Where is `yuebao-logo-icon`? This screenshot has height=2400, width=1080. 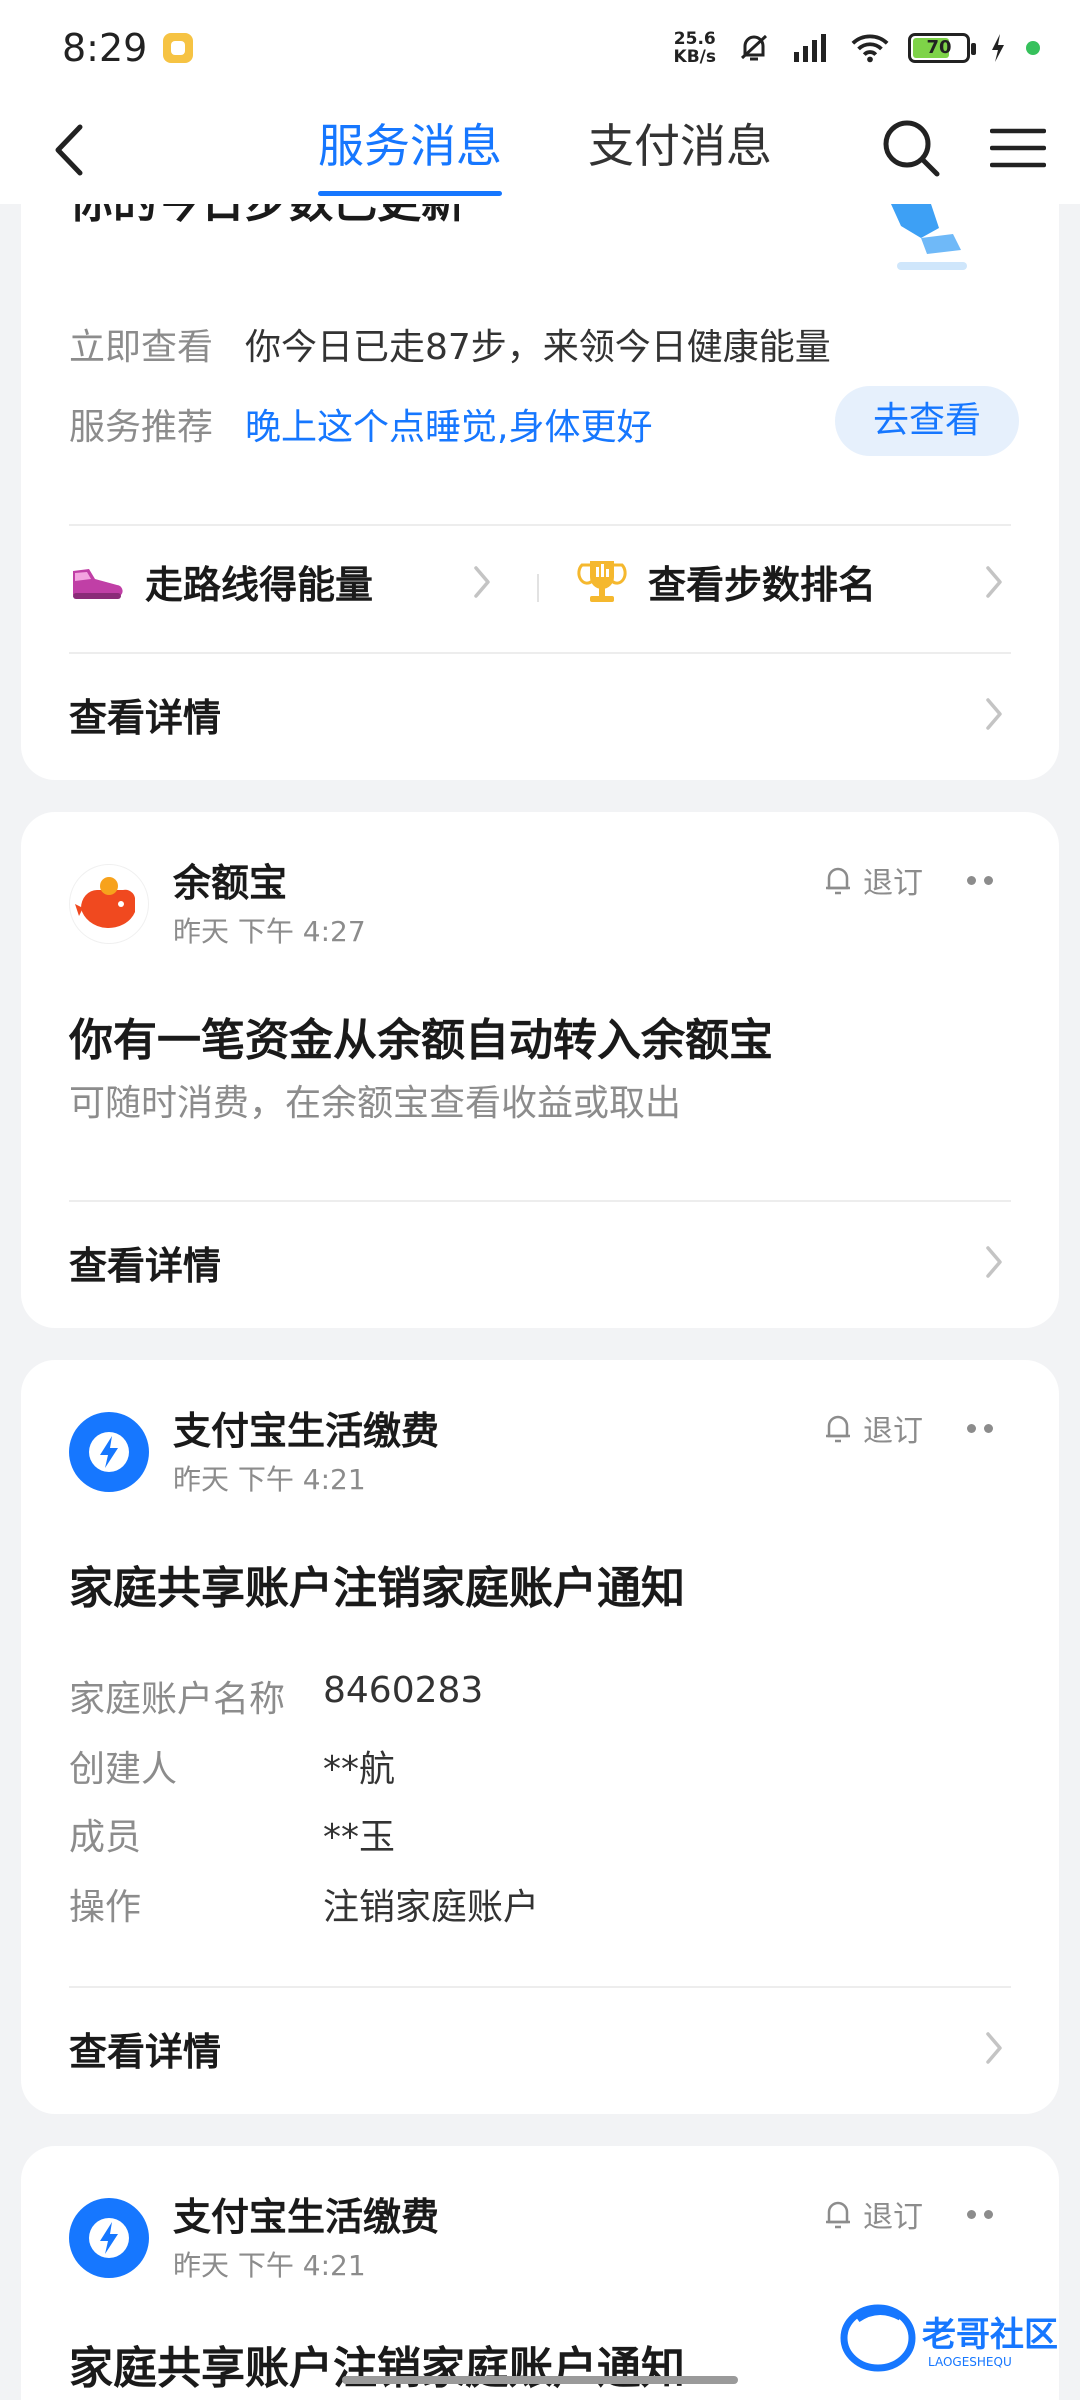 yuebao-logo-icon is located at coordinates (109, 904).